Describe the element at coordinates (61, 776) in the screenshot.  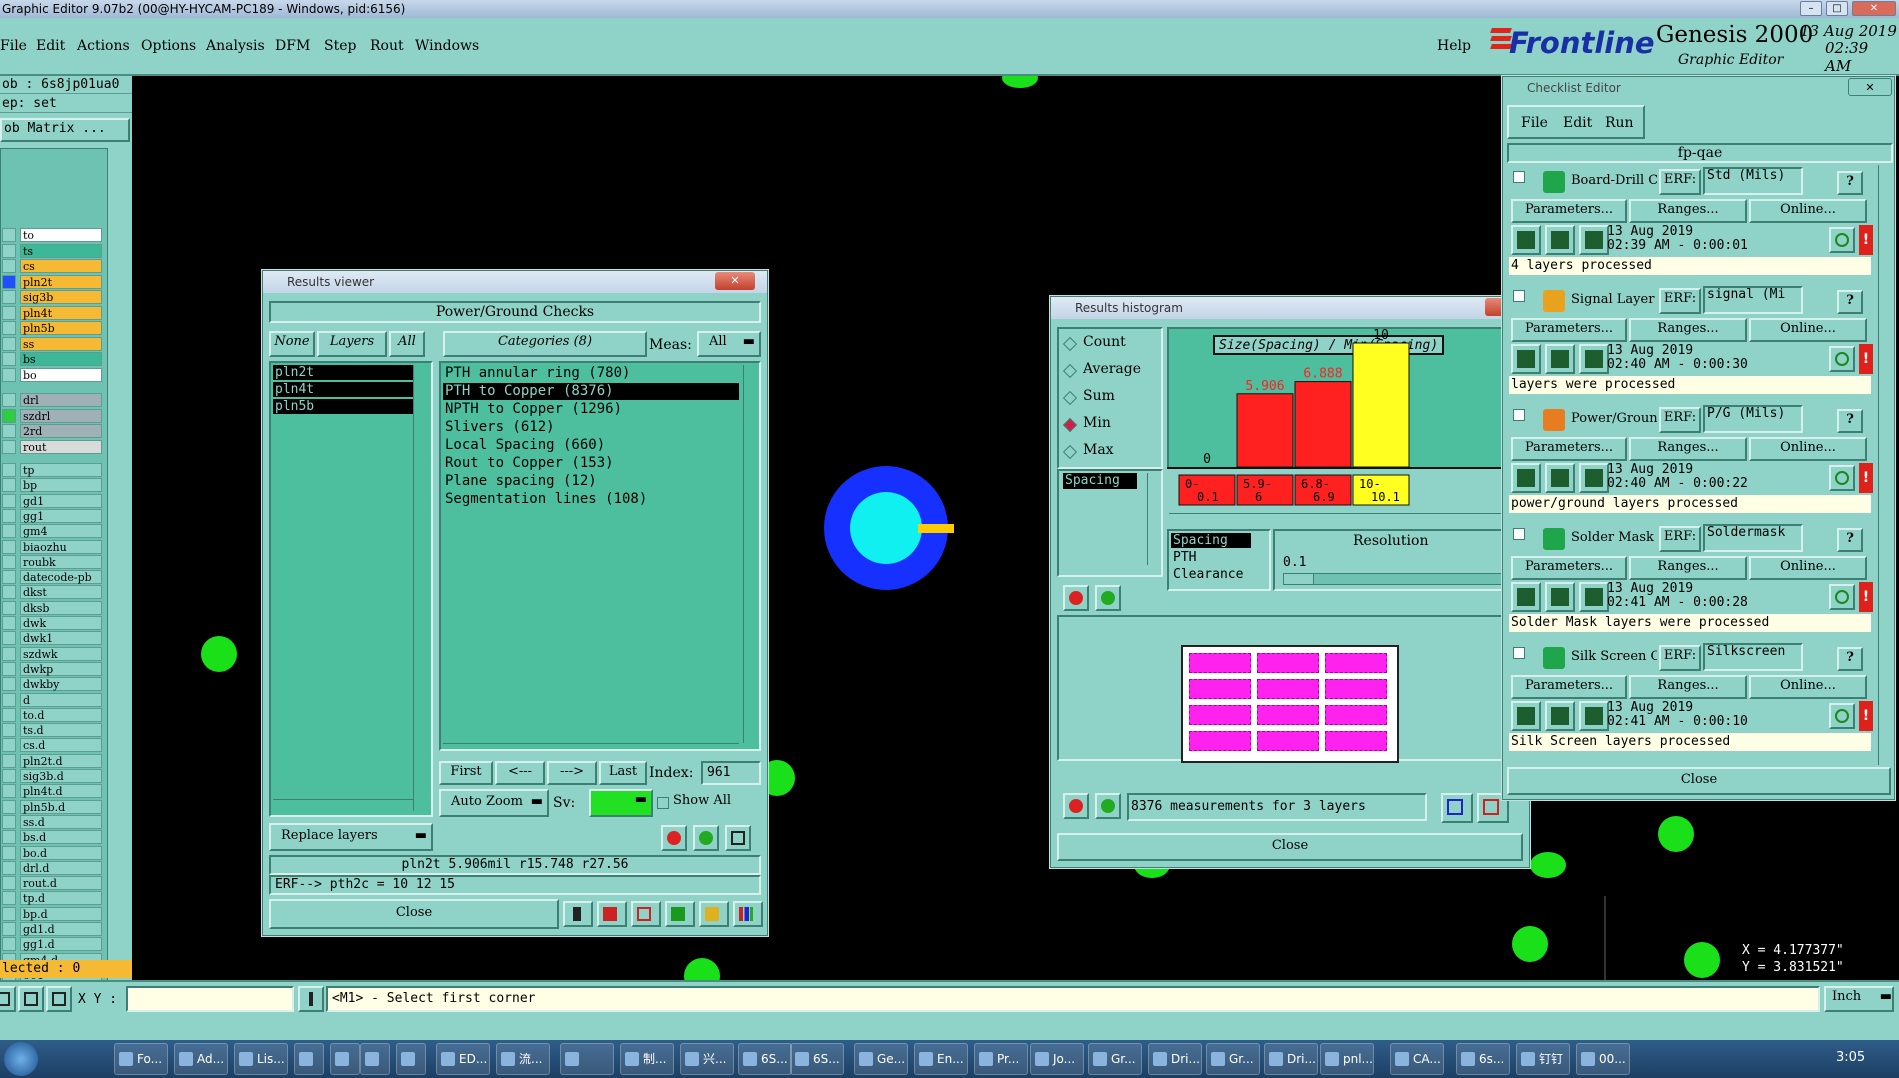
I see `layer-item: sig3b.d` at that location.